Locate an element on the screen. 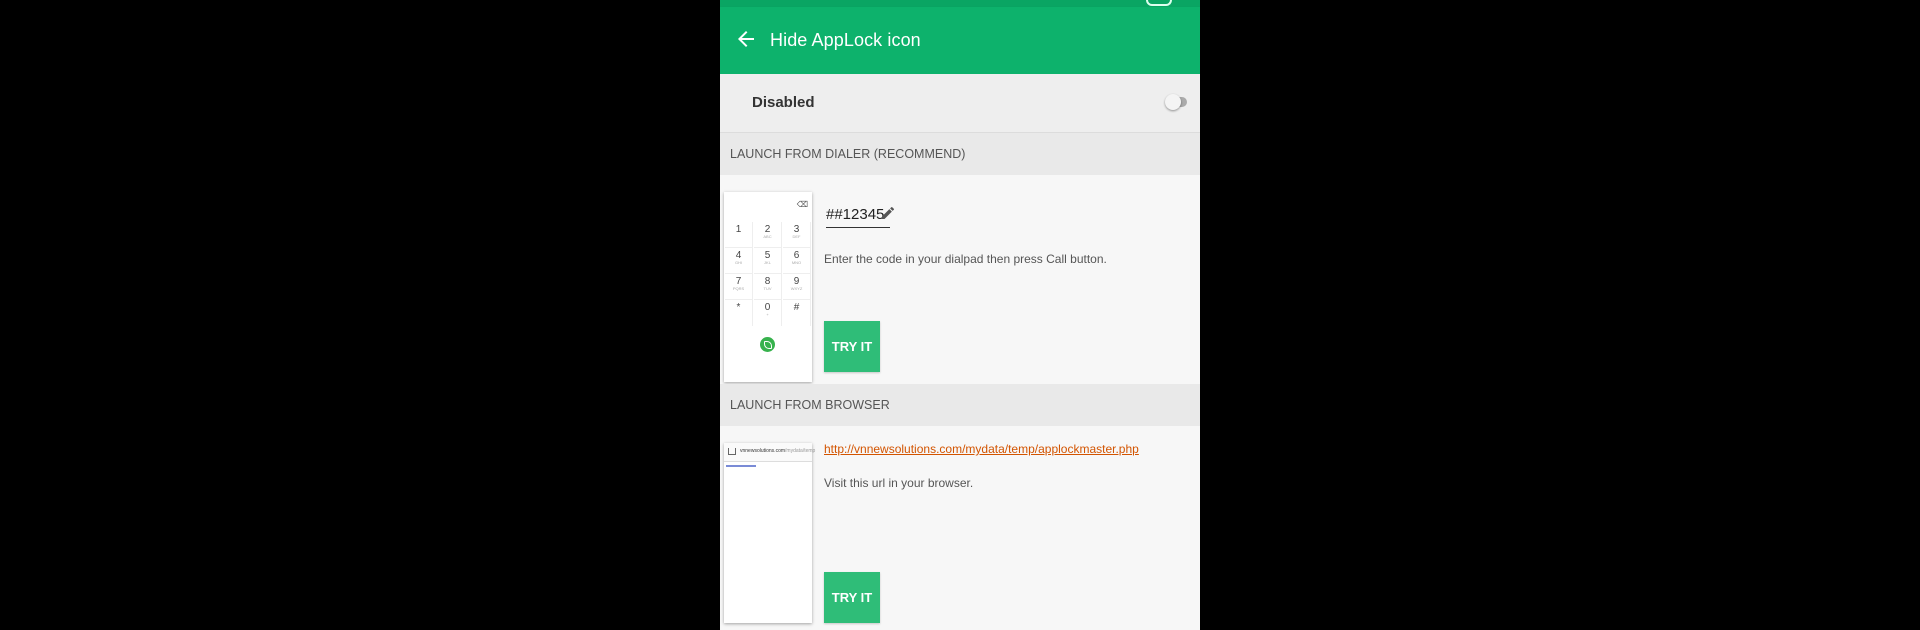 The image size is (1920, 630). browser-hint: Visit this url in your browser. is located at coordinates (899, 483).